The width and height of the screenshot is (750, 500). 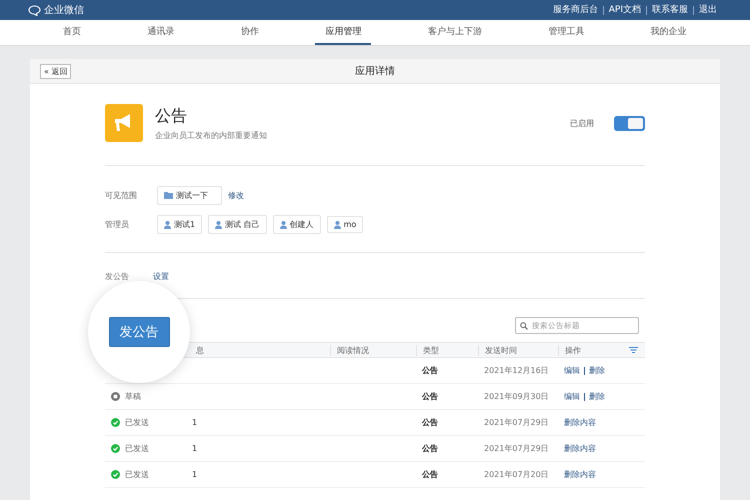 I want to click on edit-link: 修改, so click(x=236, y=195).